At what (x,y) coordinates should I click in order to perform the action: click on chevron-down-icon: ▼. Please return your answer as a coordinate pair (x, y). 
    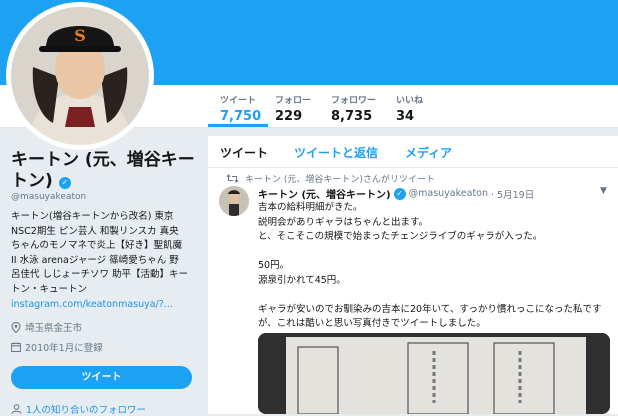
    Looking at the image, I should click on (603, 191).